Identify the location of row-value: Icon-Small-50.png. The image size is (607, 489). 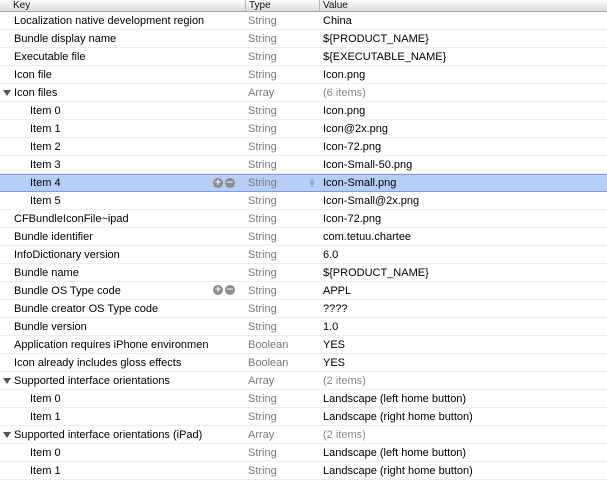
(463, 164).